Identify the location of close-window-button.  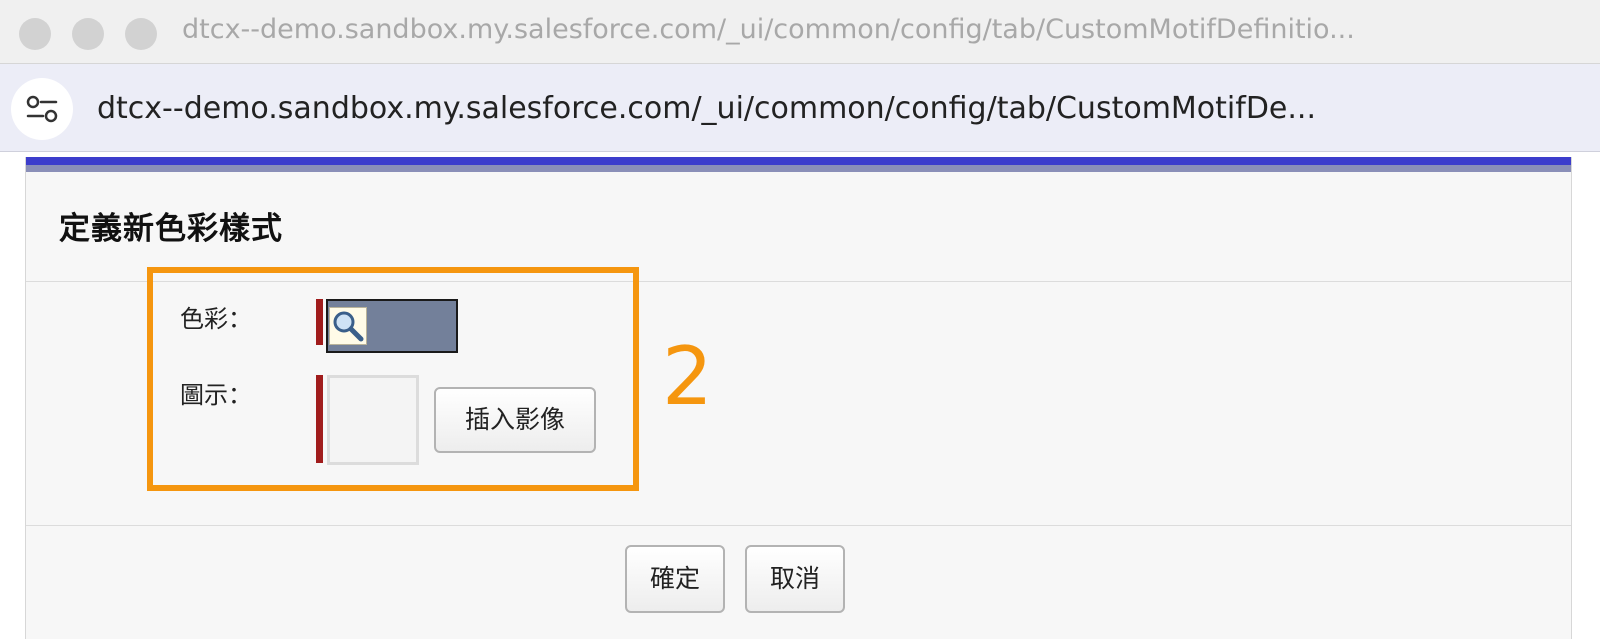
(35, 34).